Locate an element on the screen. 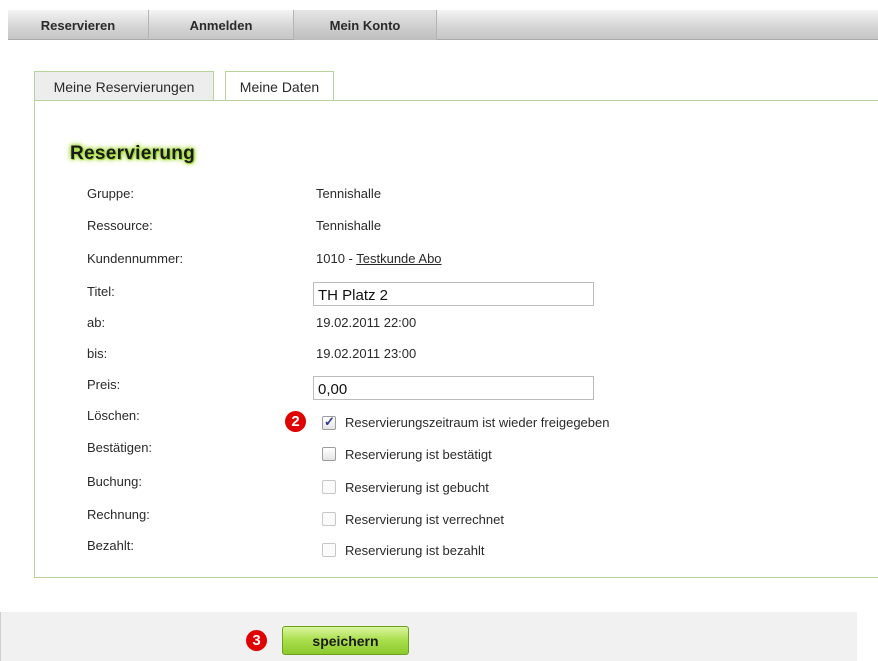 The height and width of the screenshot is (661, 878). nav-mein-konto: Mein Konto is located at coordinates (365, 25).